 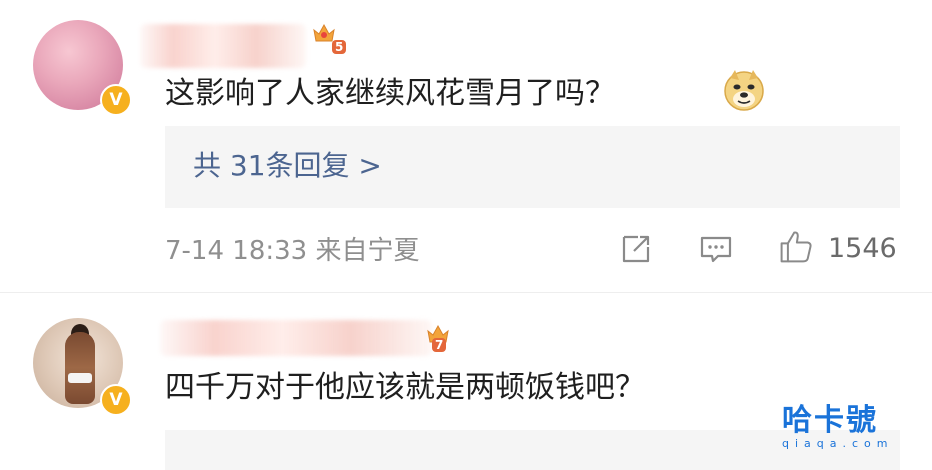 I want to click on avatar-figure-body, so click(x=80, y=368).